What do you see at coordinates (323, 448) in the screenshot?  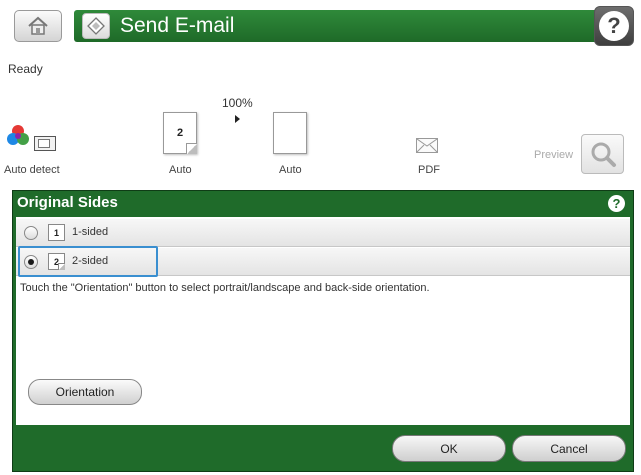 I see `dialog-footer: OK Cancel` at bounding box center [323, 448].